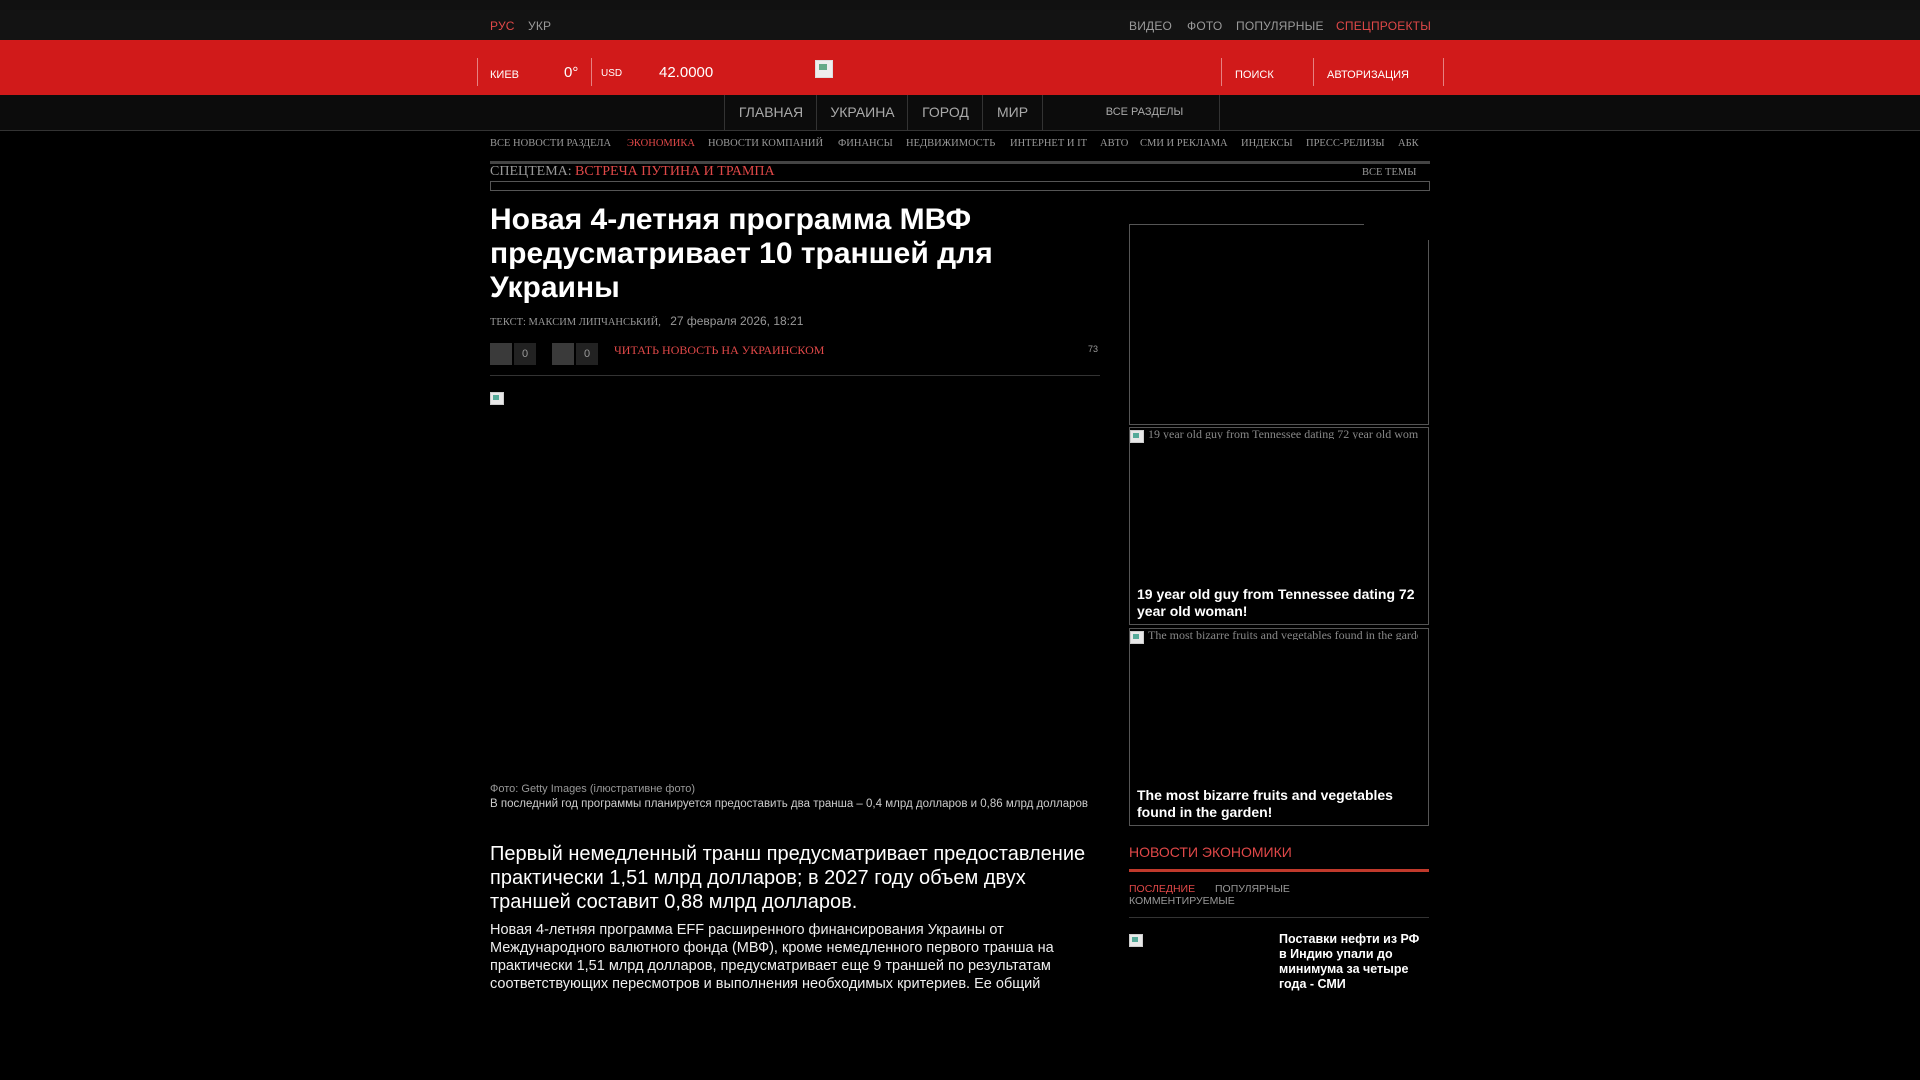 Image resolution: width=1920 pixels, height=1080 pixels. I want to click on top-strip, so click(960, 5).